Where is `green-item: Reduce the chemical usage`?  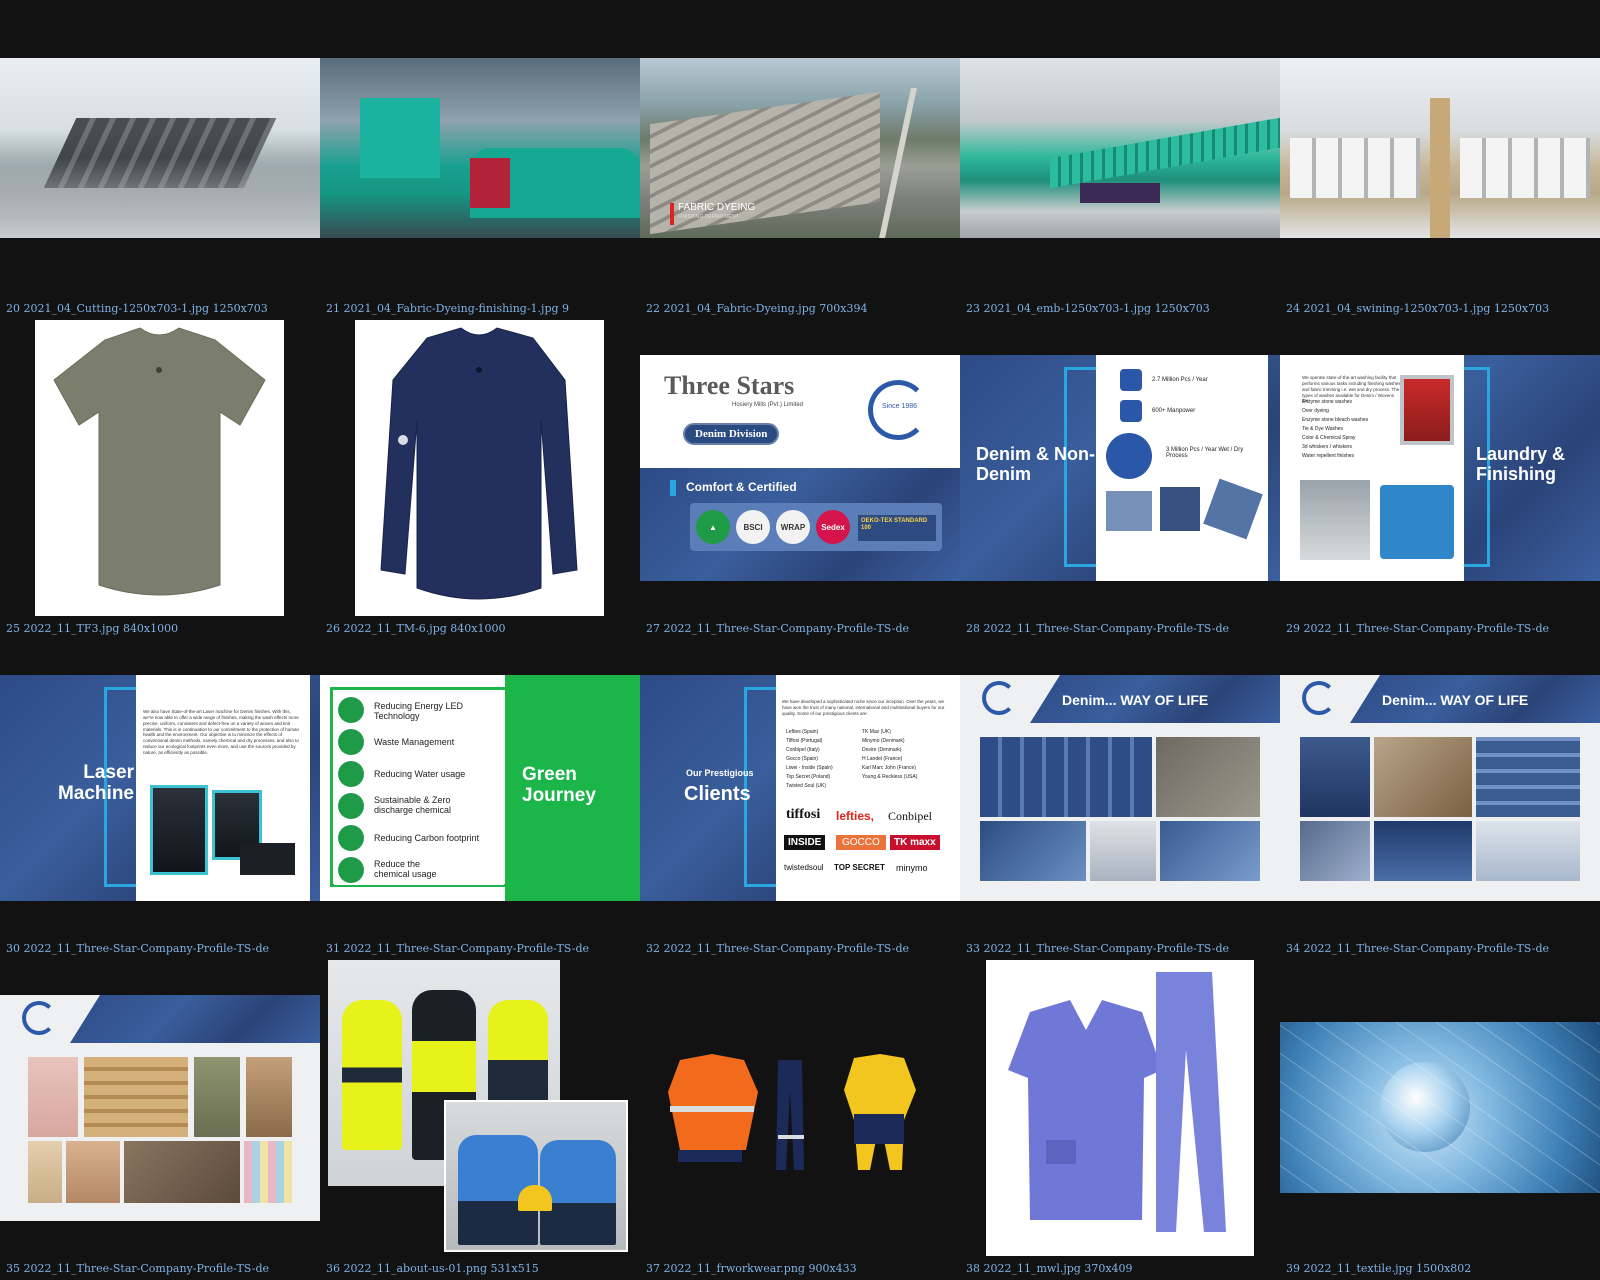
green-item: Reduce the chemical usage is located at coordinates (405, 869).